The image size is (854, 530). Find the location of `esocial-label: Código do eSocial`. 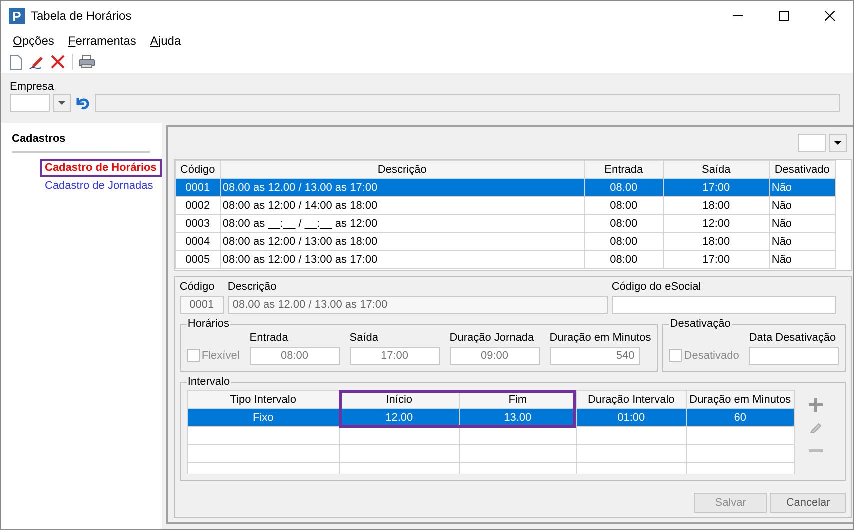

esocial-label: Código do eSocial is located at coordinates (657, 287).